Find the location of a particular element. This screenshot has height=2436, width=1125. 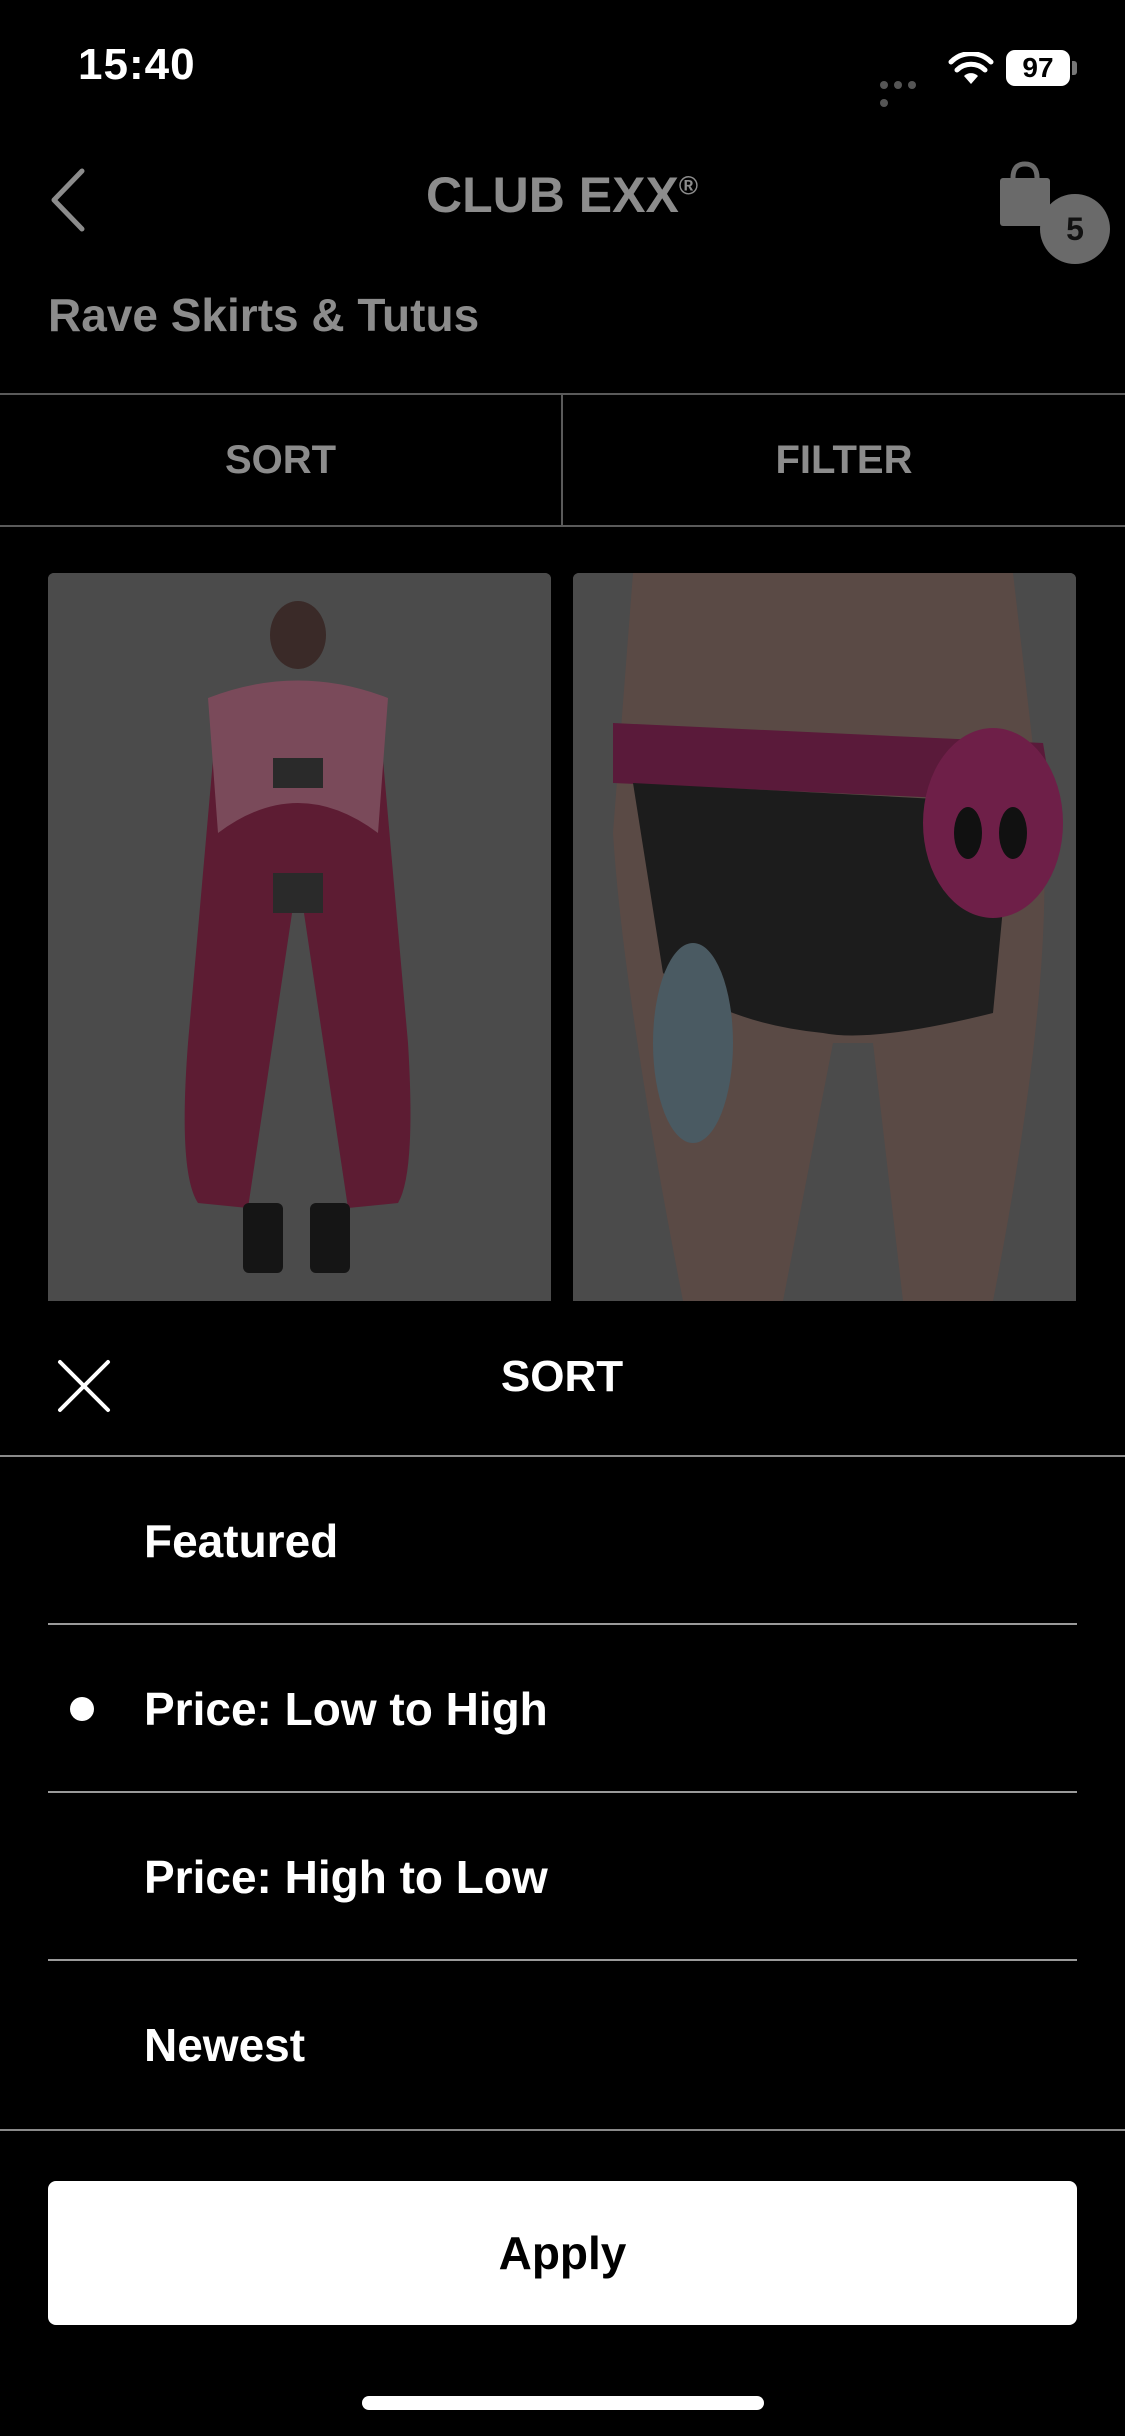

sort-filter-bar: SORT FILTER is located at coordinates (562, 460).